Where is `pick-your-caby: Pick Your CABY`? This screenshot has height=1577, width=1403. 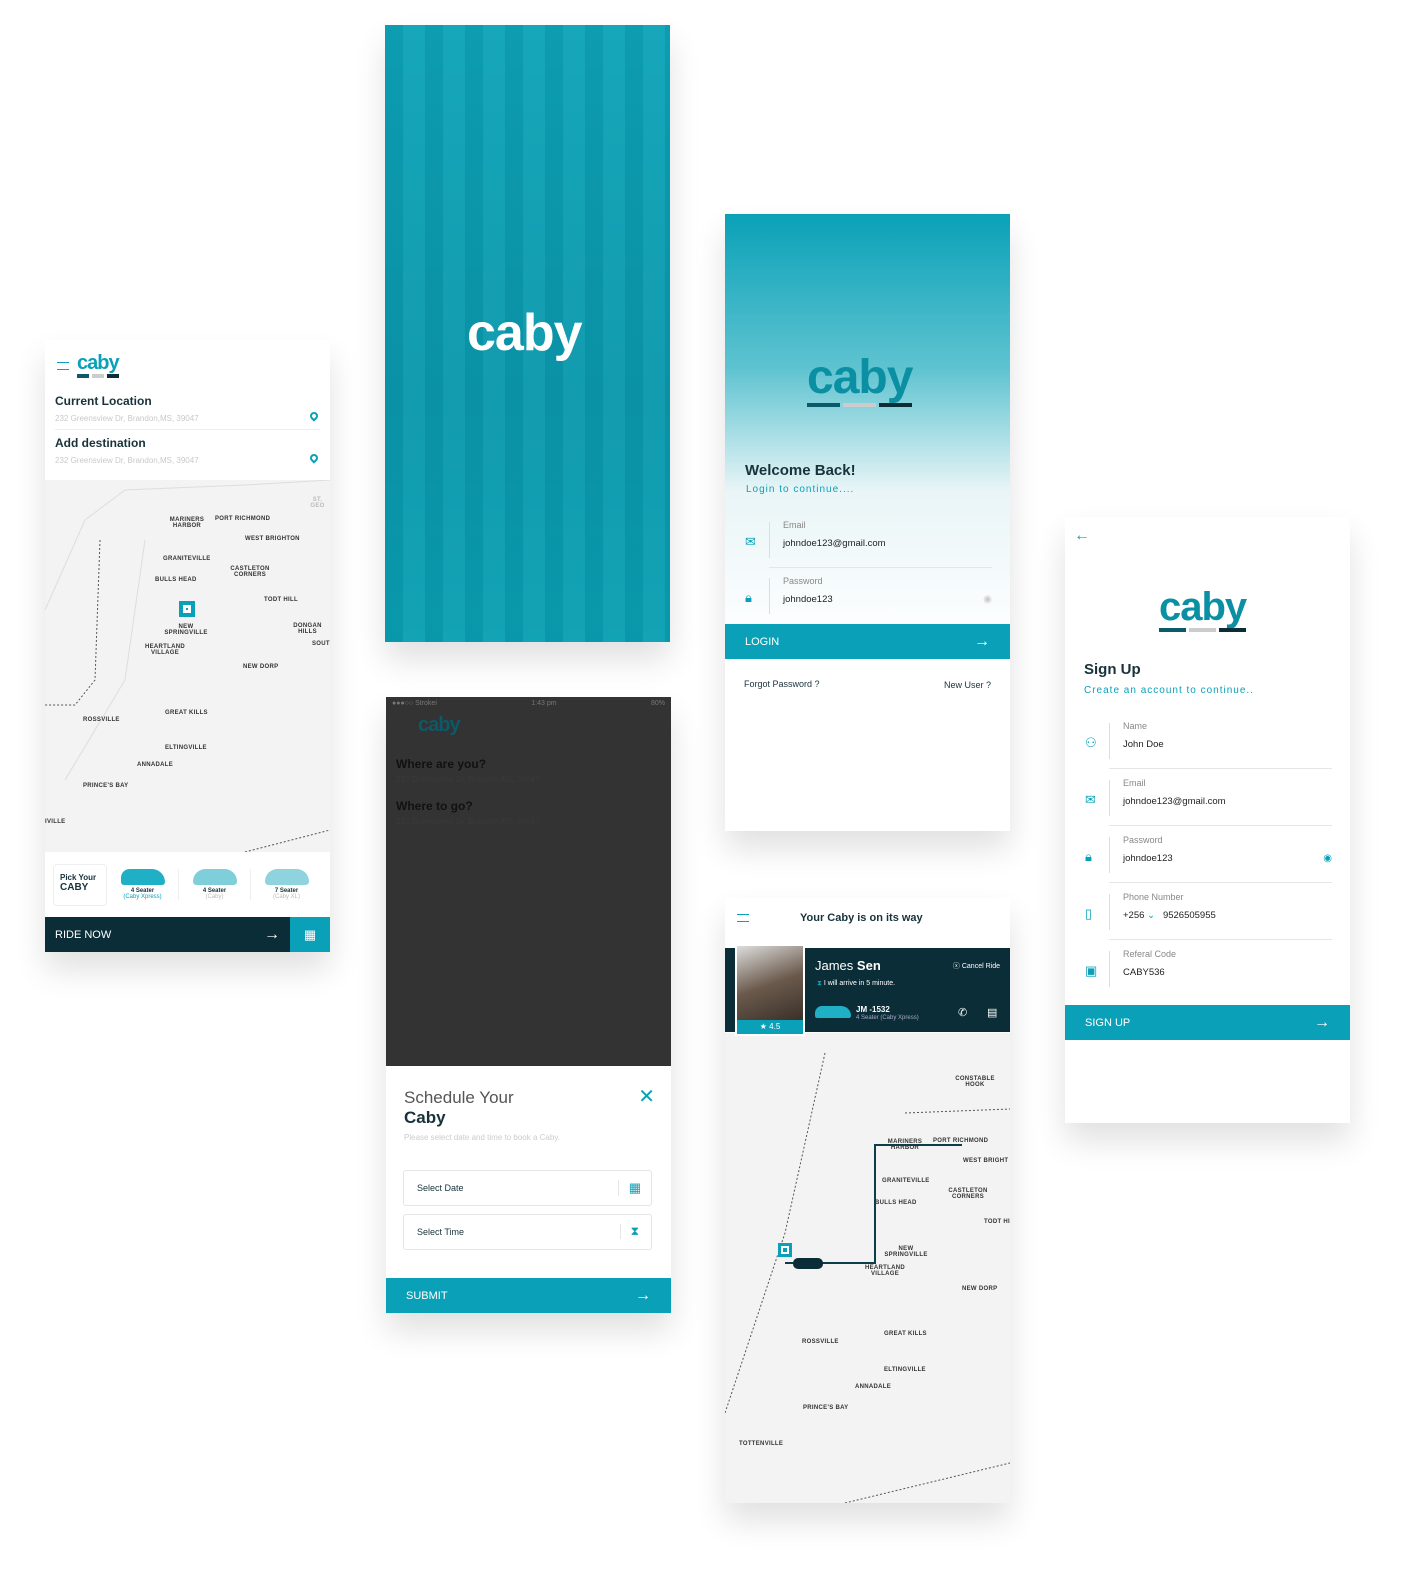 pick-your-caby: Pick Your CABY is located at coordinates (80, 884).